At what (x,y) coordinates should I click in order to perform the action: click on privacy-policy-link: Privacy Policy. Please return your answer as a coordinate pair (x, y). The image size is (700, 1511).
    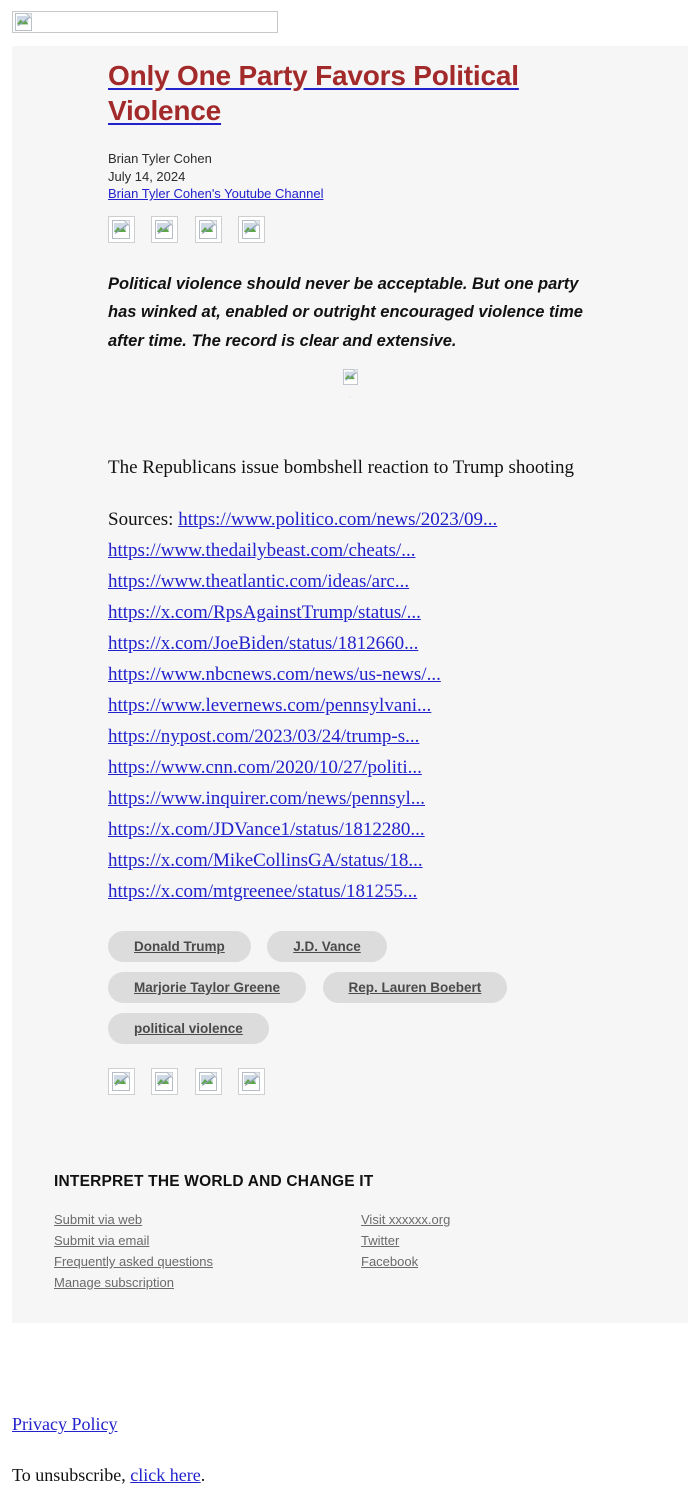
    Looking at the image, I should click on (65, 1424).